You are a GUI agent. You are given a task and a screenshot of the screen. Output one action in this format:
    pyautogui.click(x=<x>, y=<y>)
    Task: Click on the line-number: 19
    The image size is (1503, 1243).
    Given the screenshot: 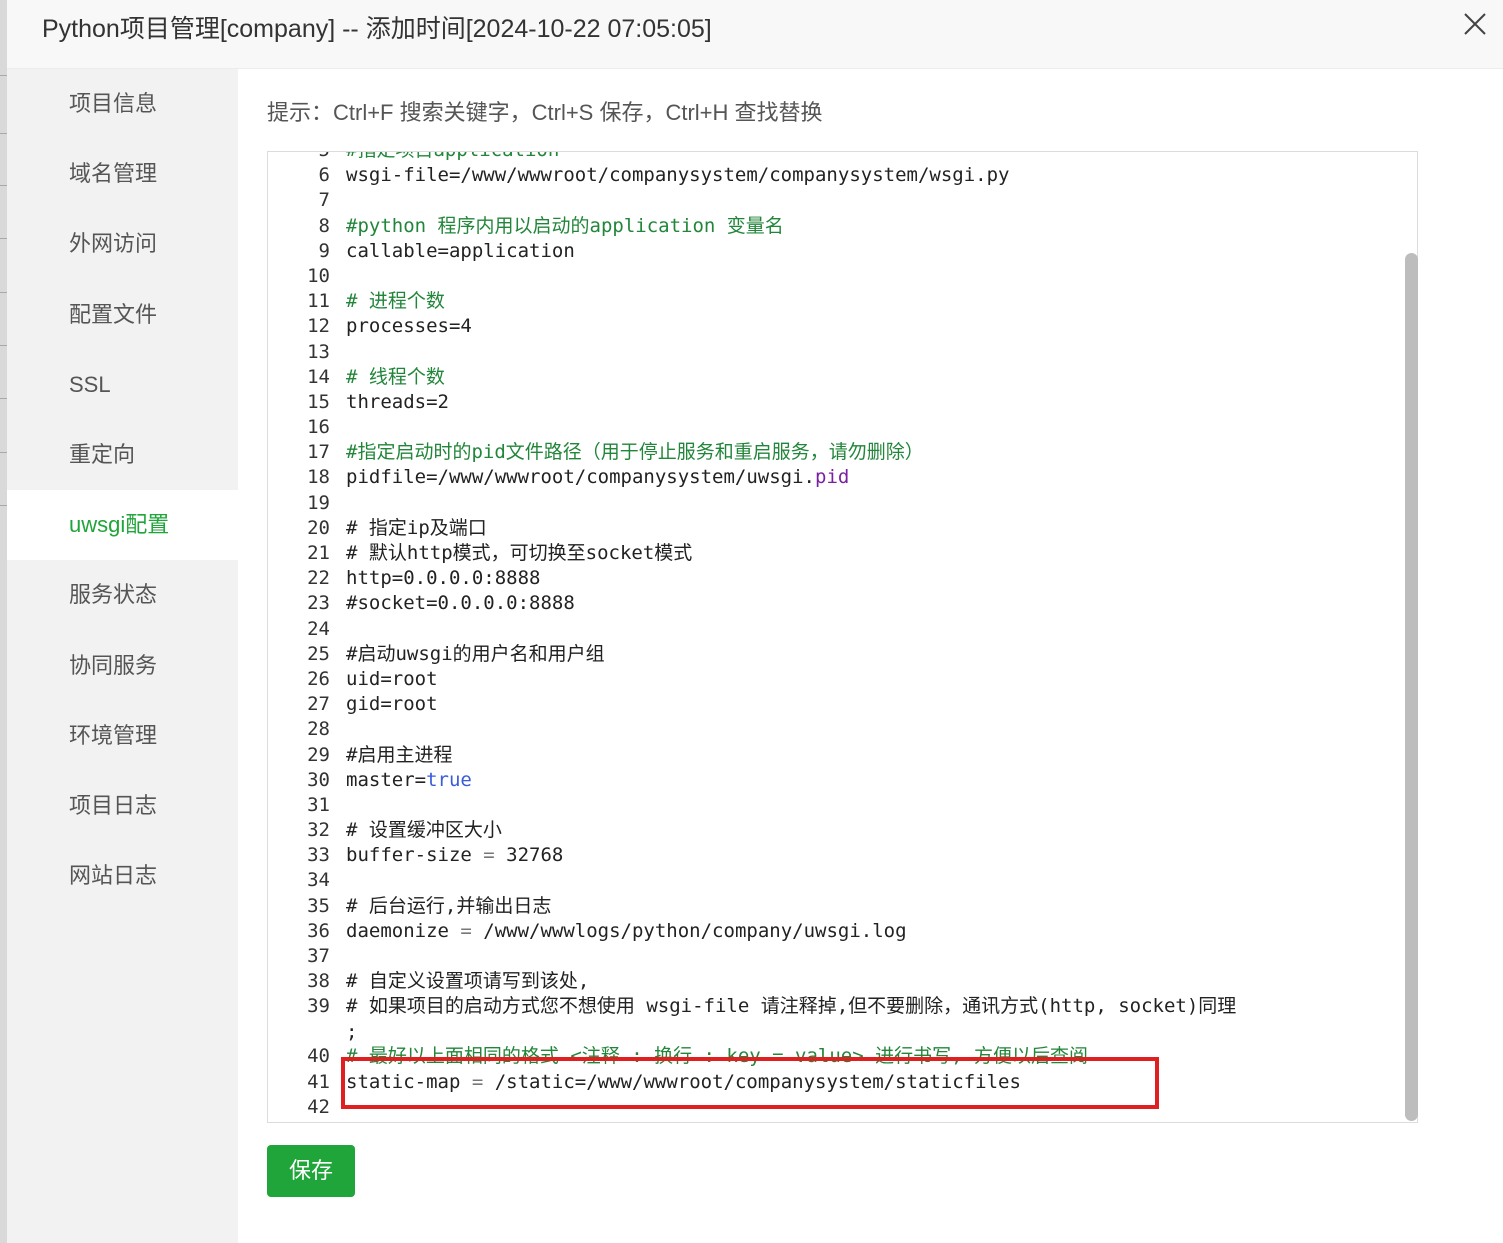 What is the action you would take?
    pyautogui.click(x=318, y=502)
    